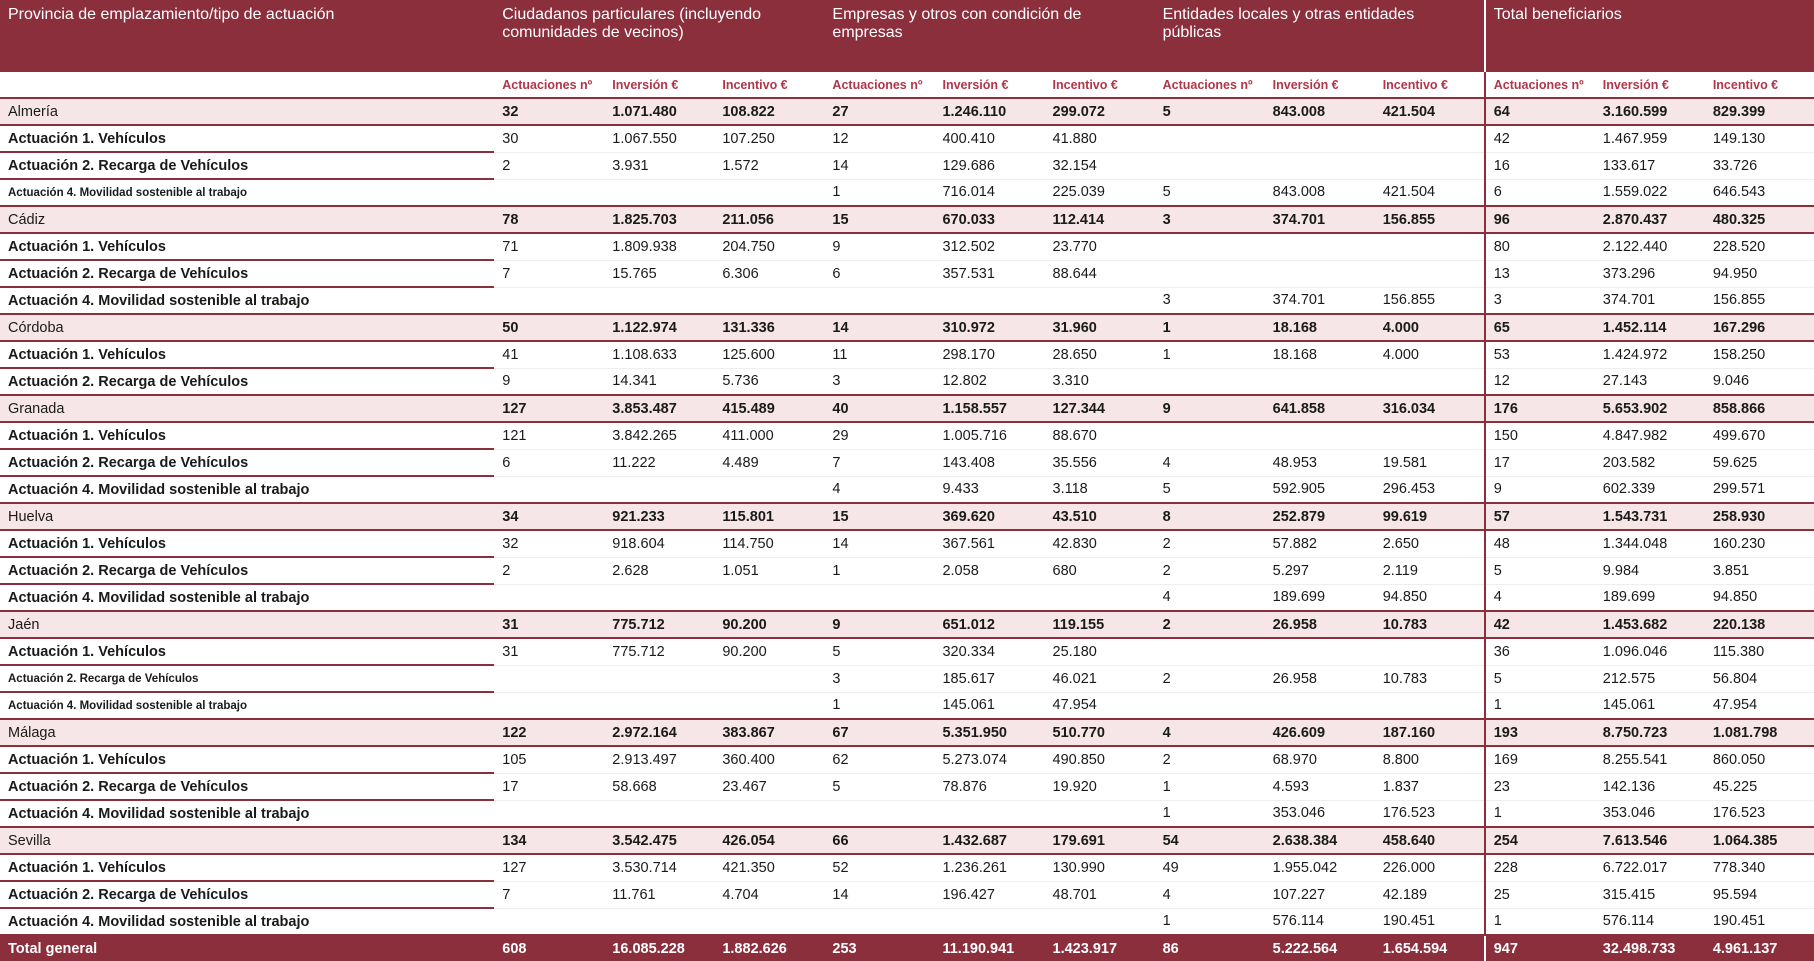 The width and height of the screenshot is (1814, 961). Describe the element at coordinates (659, 247) in the screenshot. I see `inversion-cell: 1.809.938` at that location.